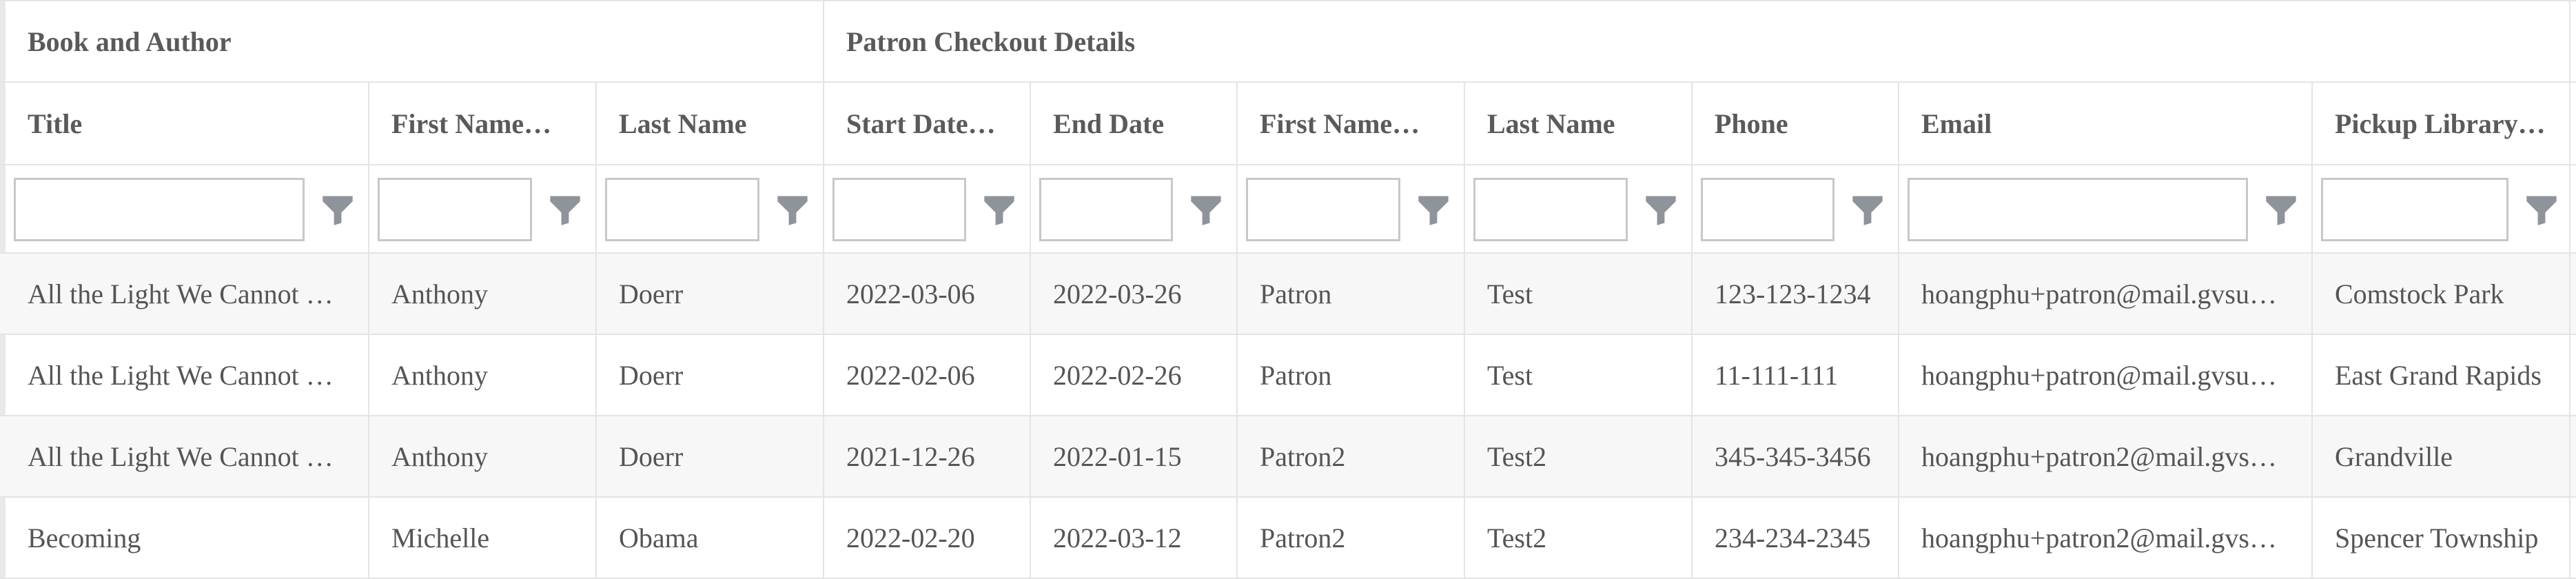  What do you see at coordinates (1134, 123) in the screenshot?
I see `column-header-end-date: End Date` at bounding box center [1134, 123].